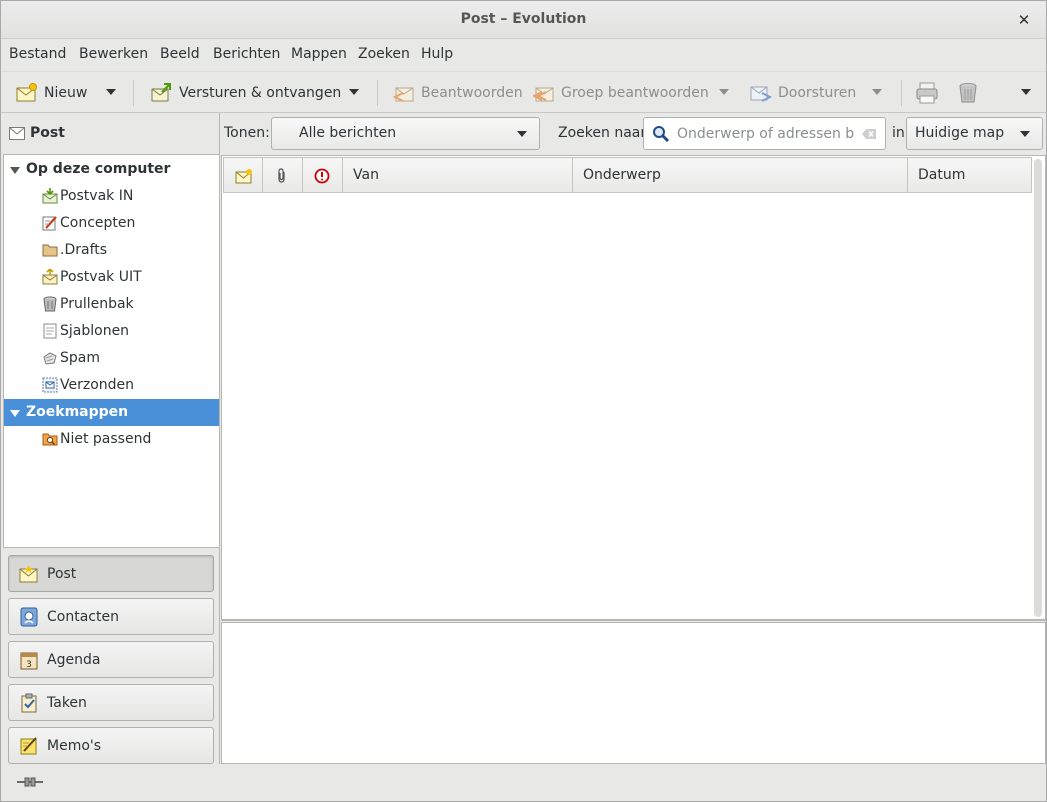 This screenshot has height=802, width=1047. I want to click on menu-bewerken: Bewerken, so click(113, 54).